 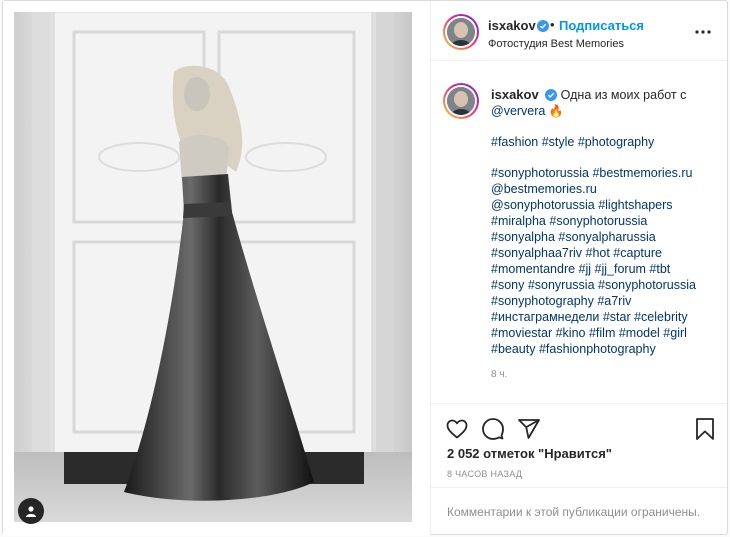 I want to click on heart-icon, so click(x=457, y=429).